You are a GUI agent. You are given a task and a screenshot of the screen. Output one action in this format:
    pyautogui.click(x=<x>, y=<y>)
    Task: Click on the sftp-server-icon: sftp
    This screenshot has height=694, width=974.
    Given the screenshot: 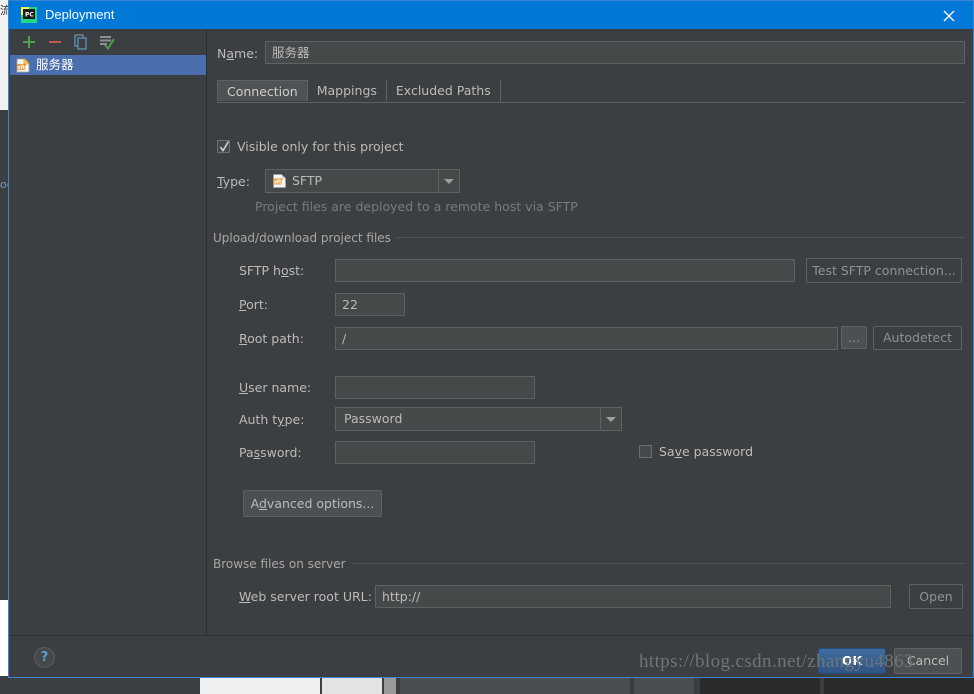 What is the action you would take?
    pyautogui.click(x=23, y=65)
    